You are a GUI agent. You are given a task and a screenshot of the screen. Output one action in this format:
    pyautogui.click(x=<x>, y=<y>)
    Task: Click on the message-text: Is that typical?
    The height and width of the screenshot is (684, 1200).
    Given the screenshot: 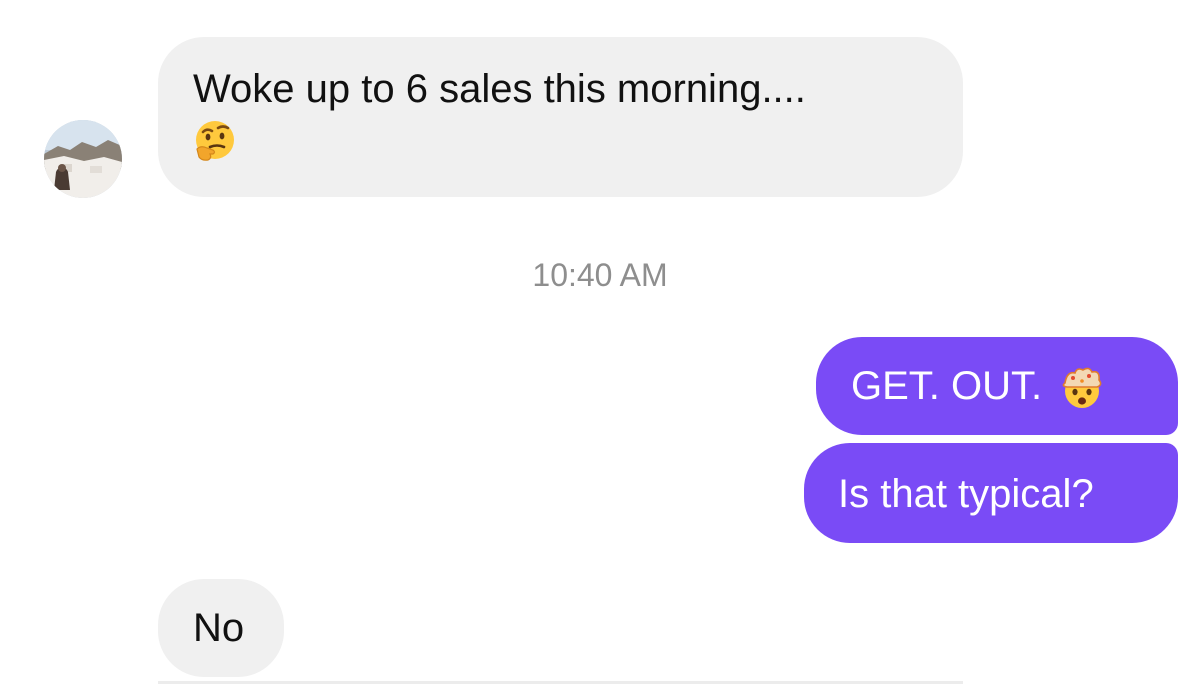 What is the action you would take?
    pyautogui.click(x=966, y=494)
    